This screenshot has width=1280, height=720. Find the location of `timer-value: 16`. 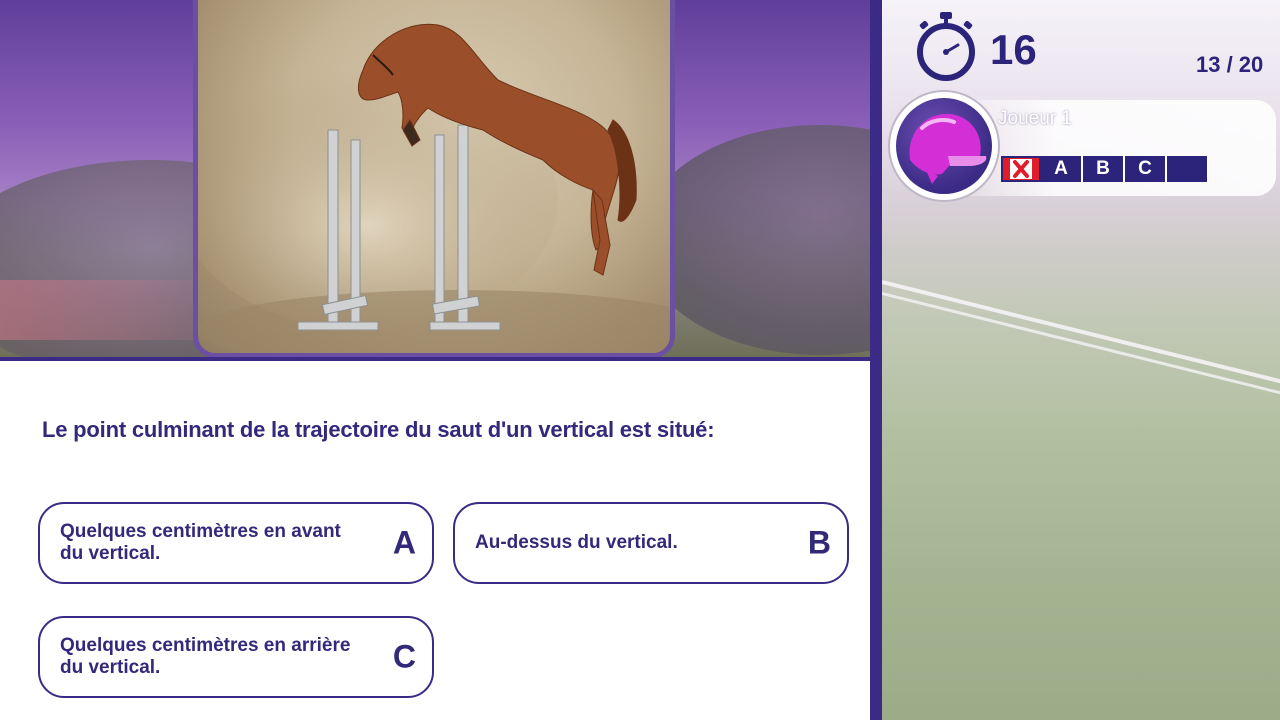

timer-value: 16 is located at coordinates (1013, 49).